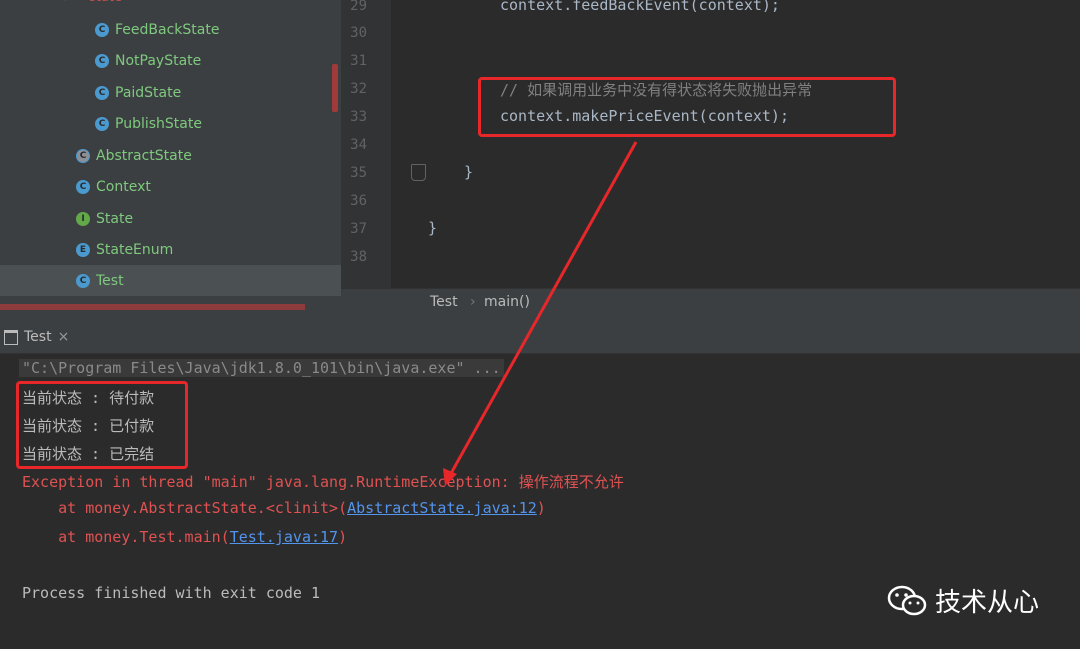 The width and height of the screenshot is (1080, 649). I want to click on annotation-arrow-icon, so click(540, 313).